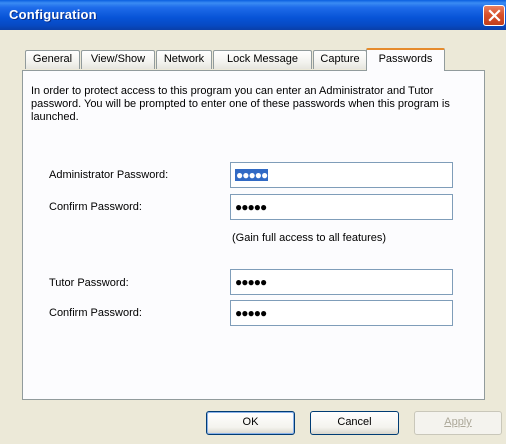 The height and width of the screenshot is (444, 506). Describe the element at coordinates (251, 207) in the screenshot. I see `admin-confirm-value: ●●●●●` at that location.